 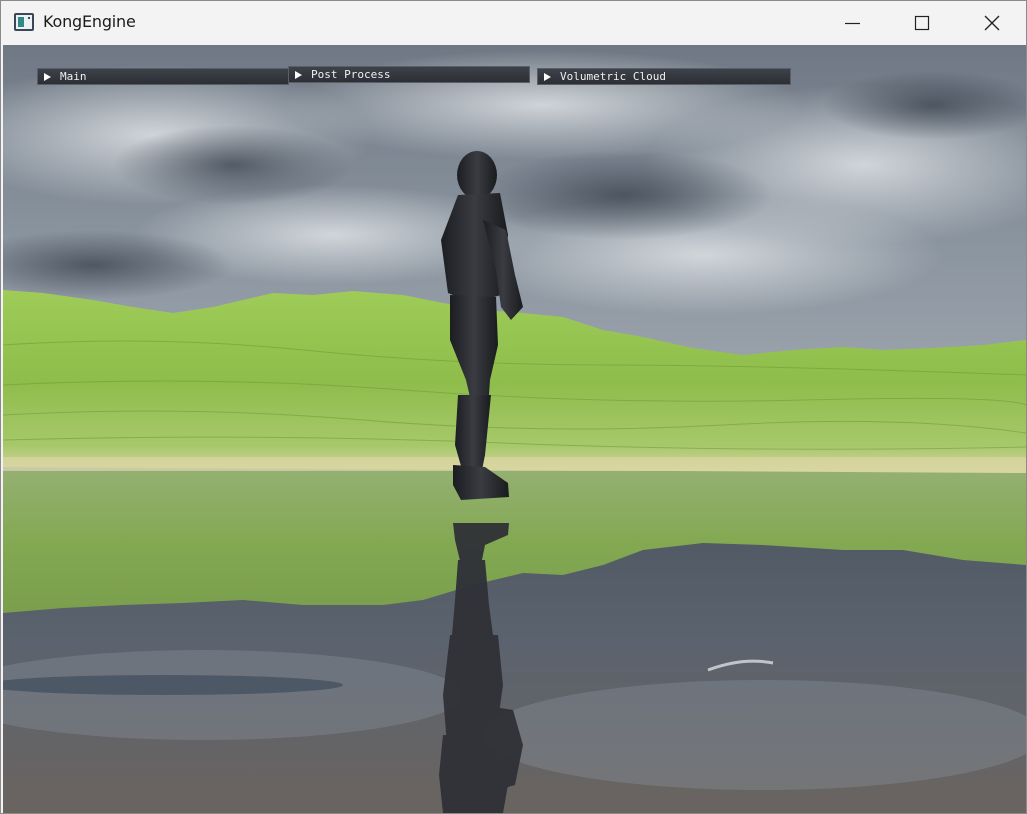 I want to click on minimize-icon, so click(x=852, y=23).